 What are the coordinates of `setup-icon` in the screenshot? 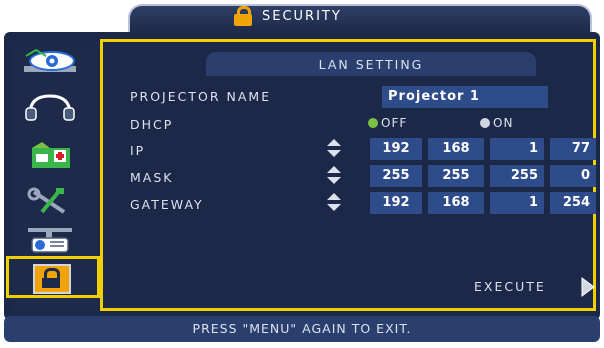 It's located at (51, 155).